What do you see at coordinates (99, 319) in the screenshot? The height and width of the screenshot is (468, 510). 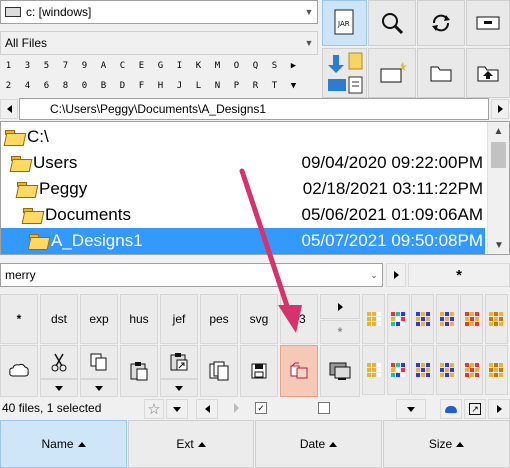 I see `ext-filter-button: exp` at bounding box center [99, 319].